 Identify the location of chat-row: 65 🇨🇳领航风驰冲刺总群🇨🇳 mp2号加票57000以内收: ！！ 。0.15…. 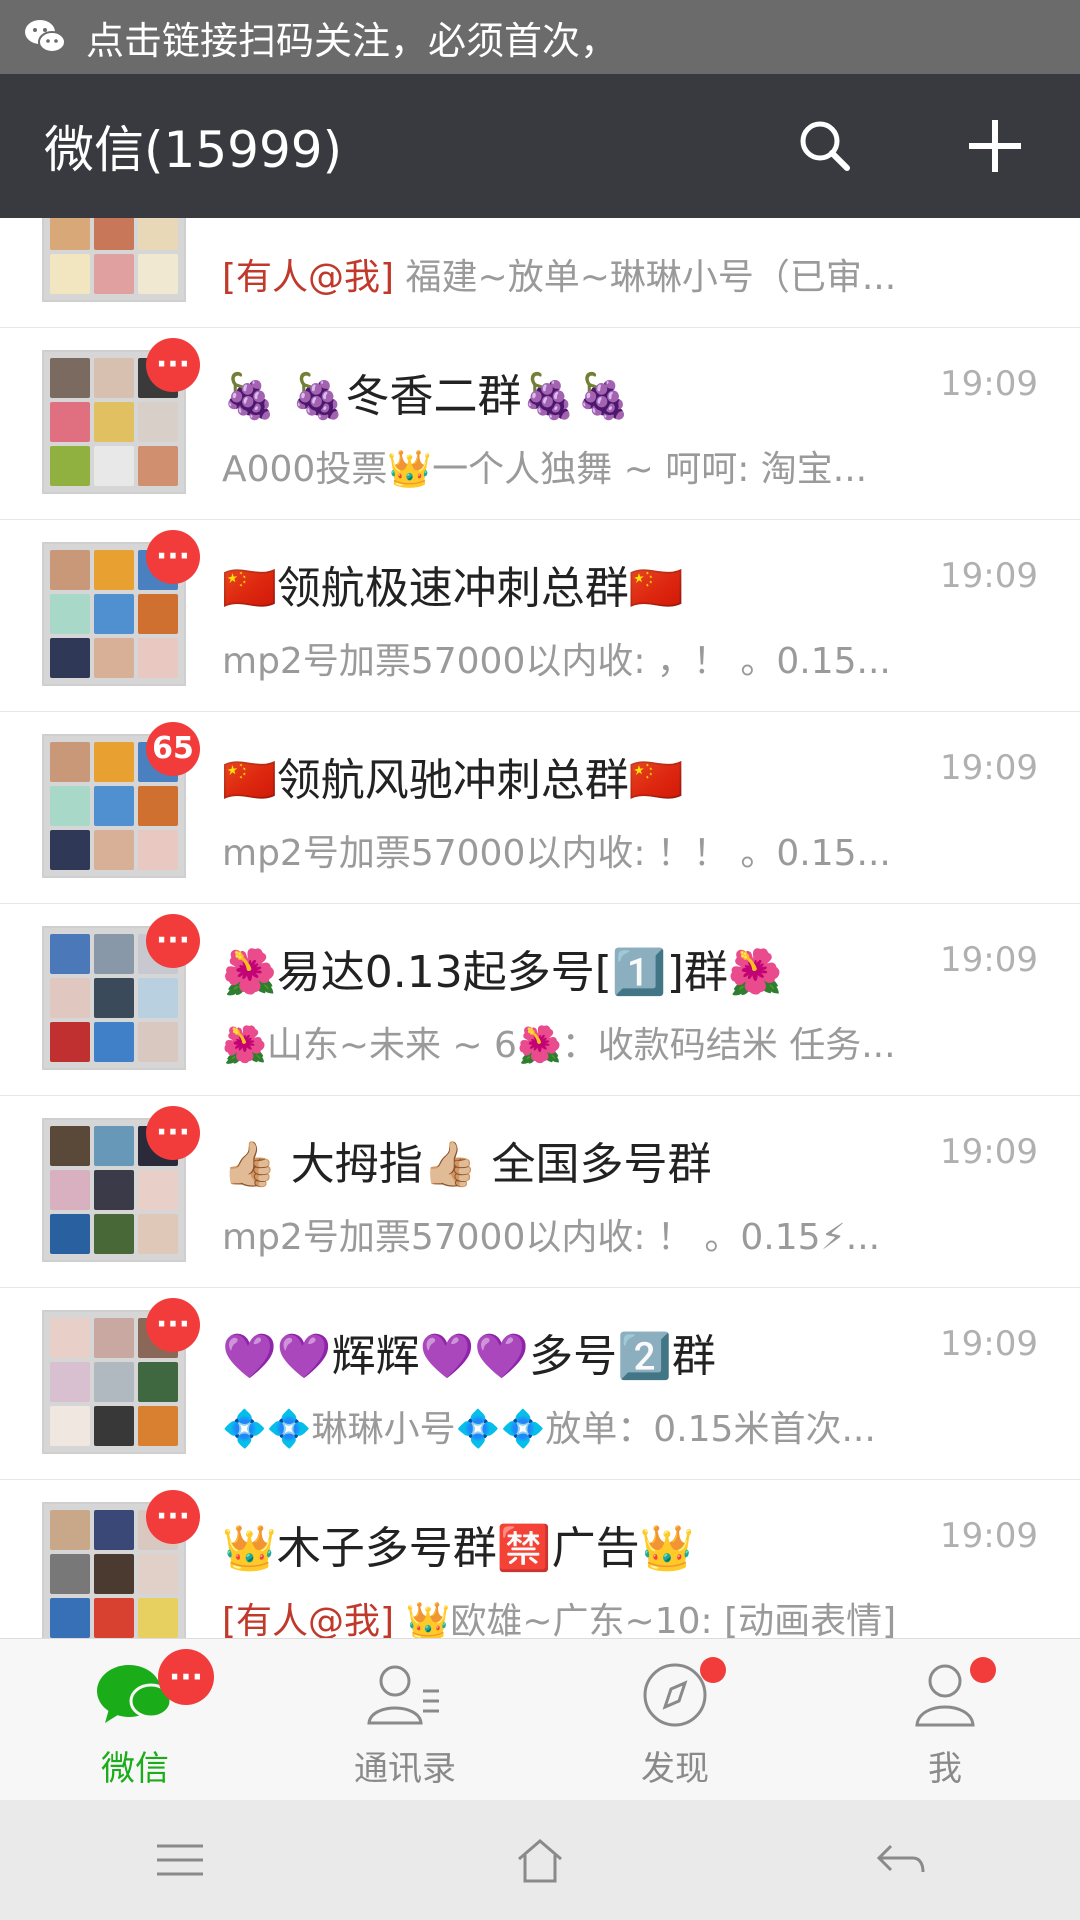
(540, 808).